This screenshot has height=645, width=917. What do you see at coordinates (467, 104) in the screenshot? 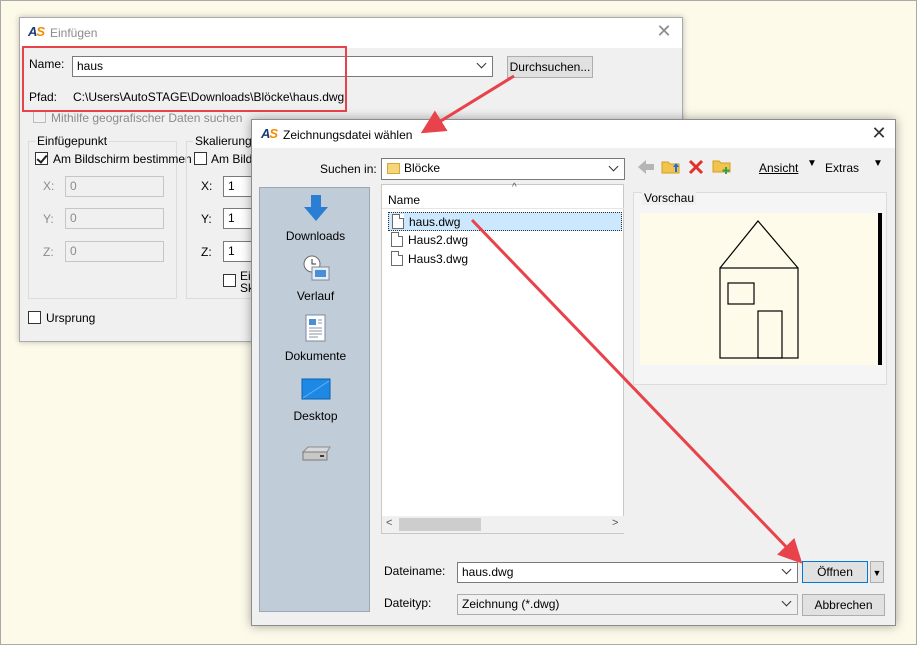
I see `arrow-browse-to-dialog` at bounding box center [467, 104].